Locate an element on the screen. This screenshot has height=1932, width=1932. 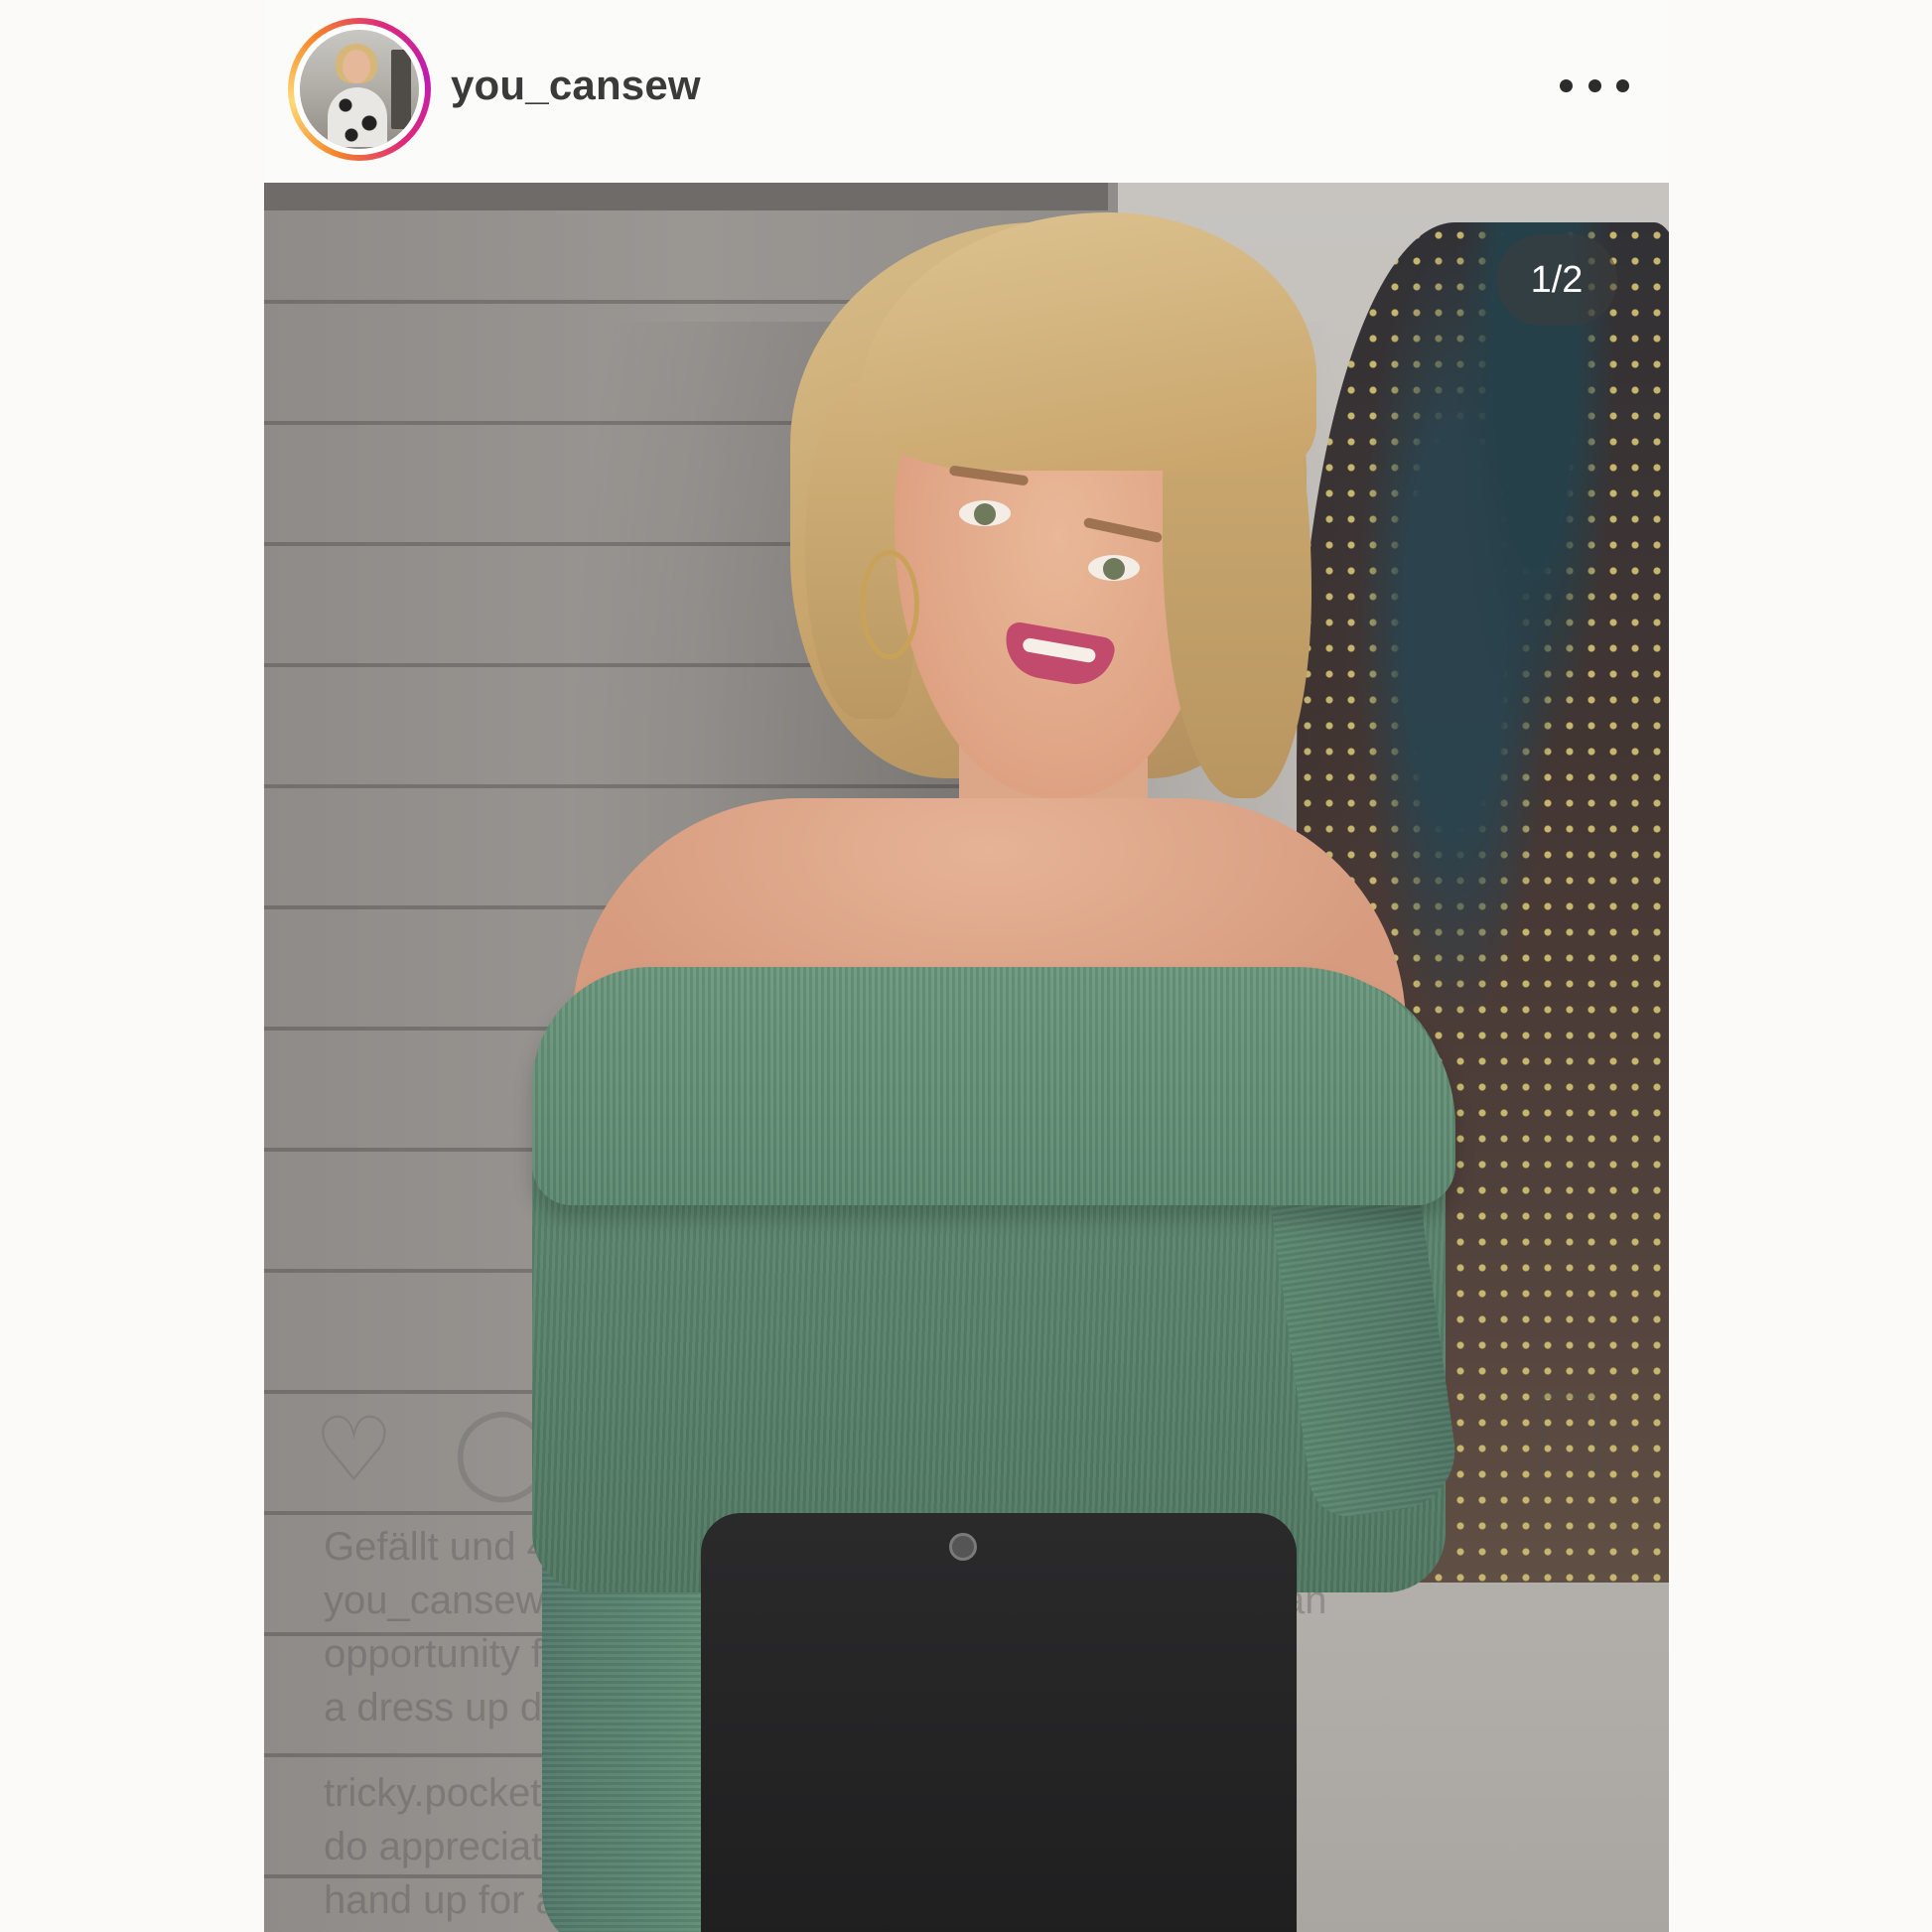
black-jeans is located at coordinates (999, 1722).